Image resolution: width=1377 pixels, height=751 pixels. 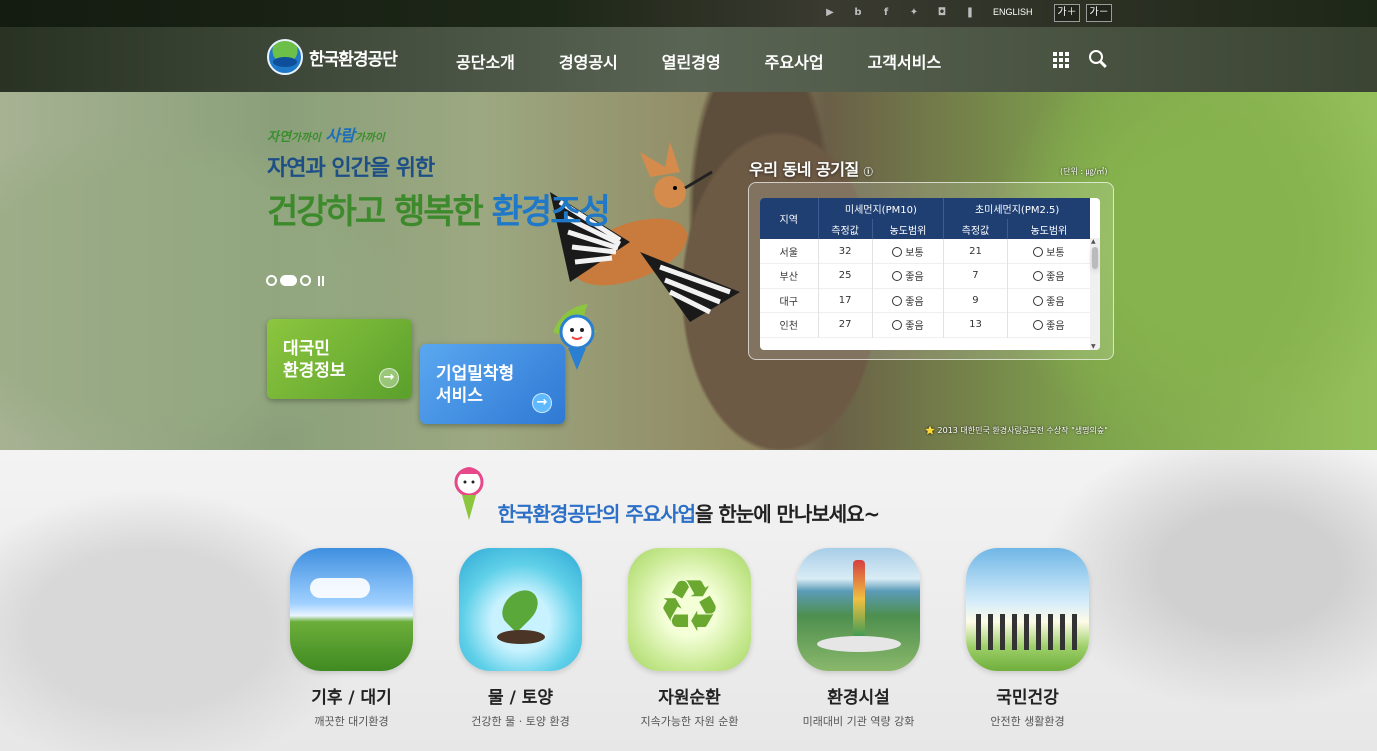 What do you see at coordinates (1084, 171) in the screenshot?
I see `air-quality-unit: (단위 : ㎍/㎥)` at bounding box center [1084, 171].